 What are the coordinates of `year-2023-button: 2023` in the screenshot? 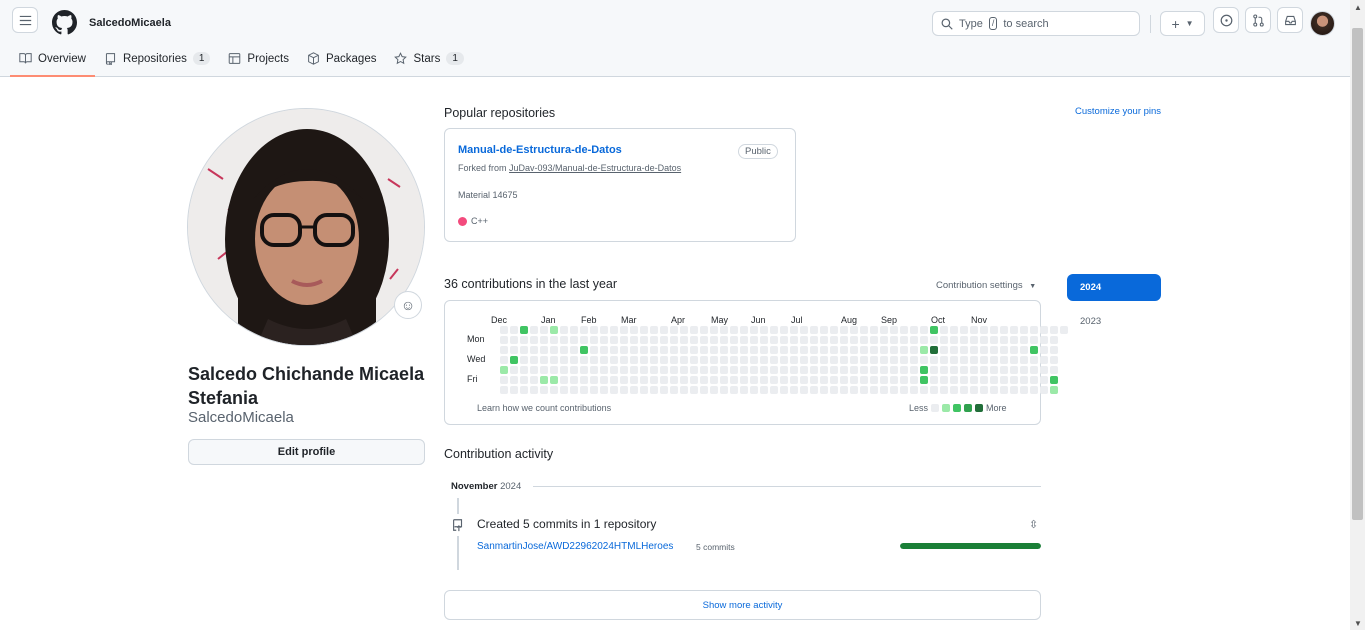 It's located at (1090, 321).